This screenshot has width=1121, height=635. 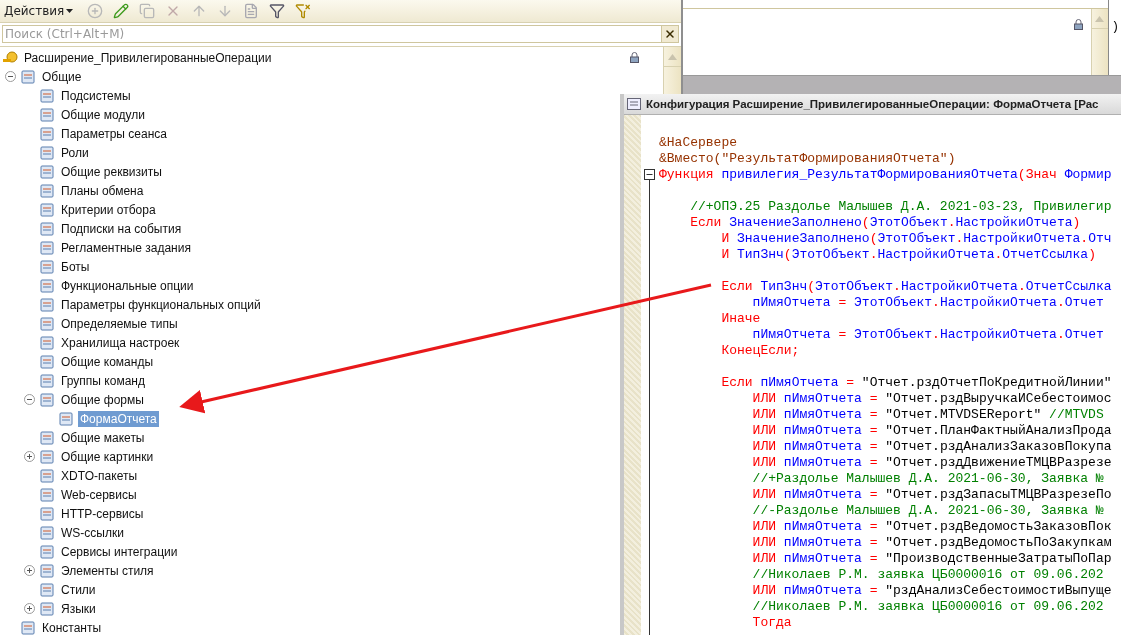 What do you see at coordinates (75, 266) in the screenshot?
I see `tree-item: Боты` at bounding box center [75, 266].